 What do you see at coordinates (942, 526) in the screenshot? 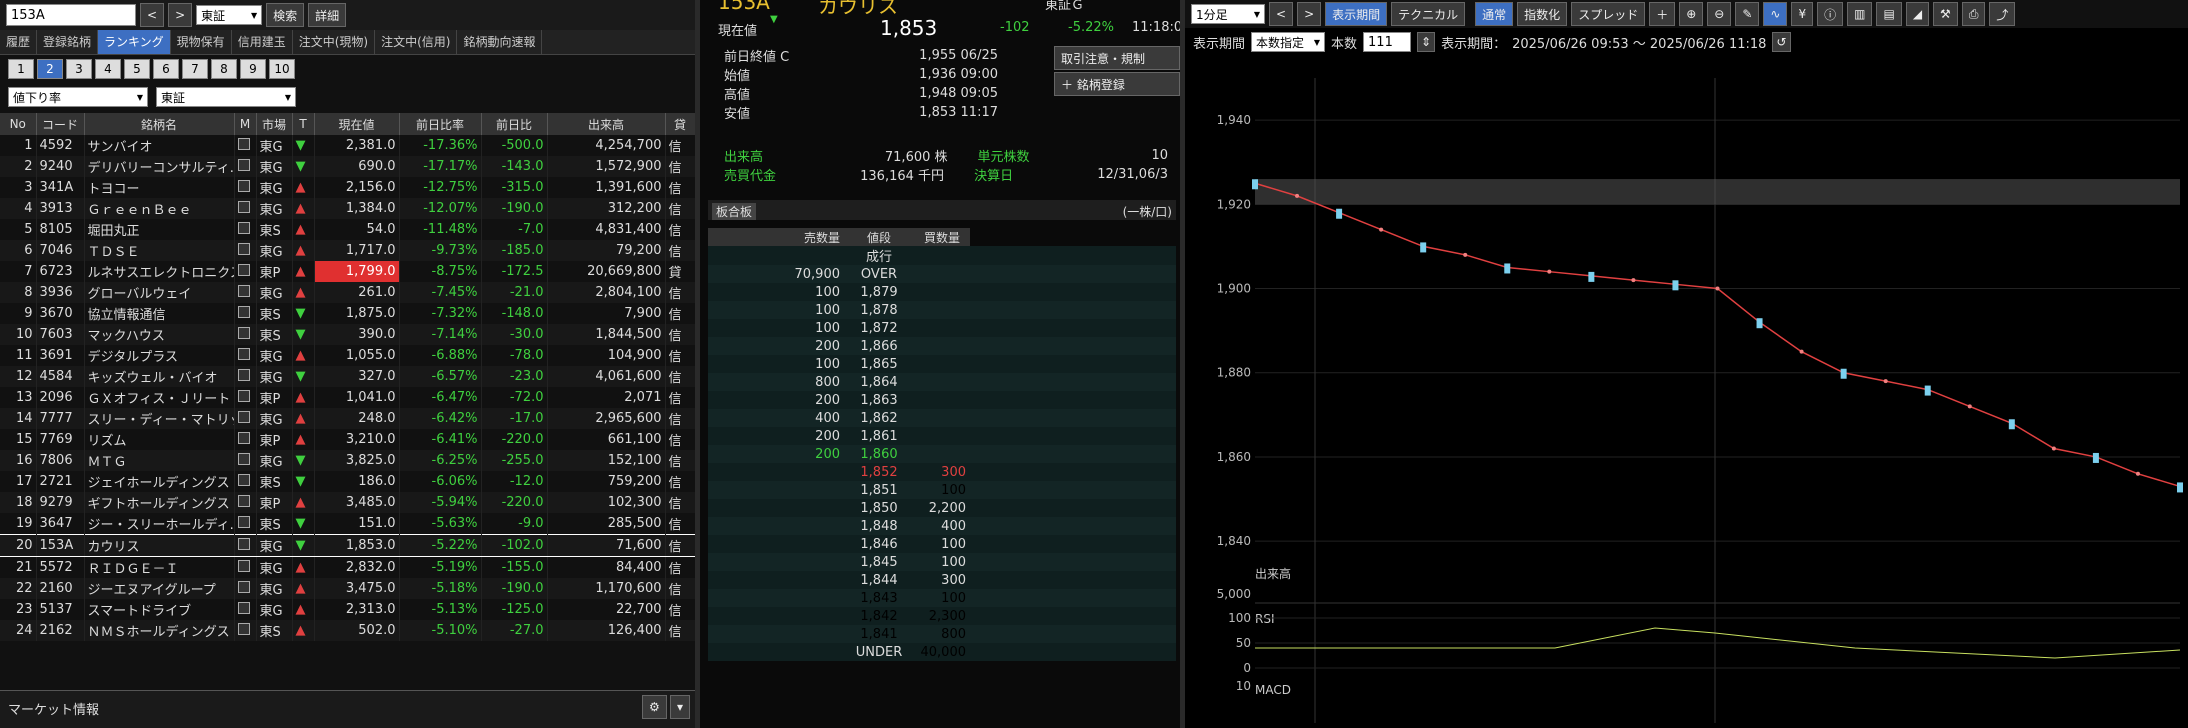
I see `board-row: 1,848 400` at bounding box center [942, 526].